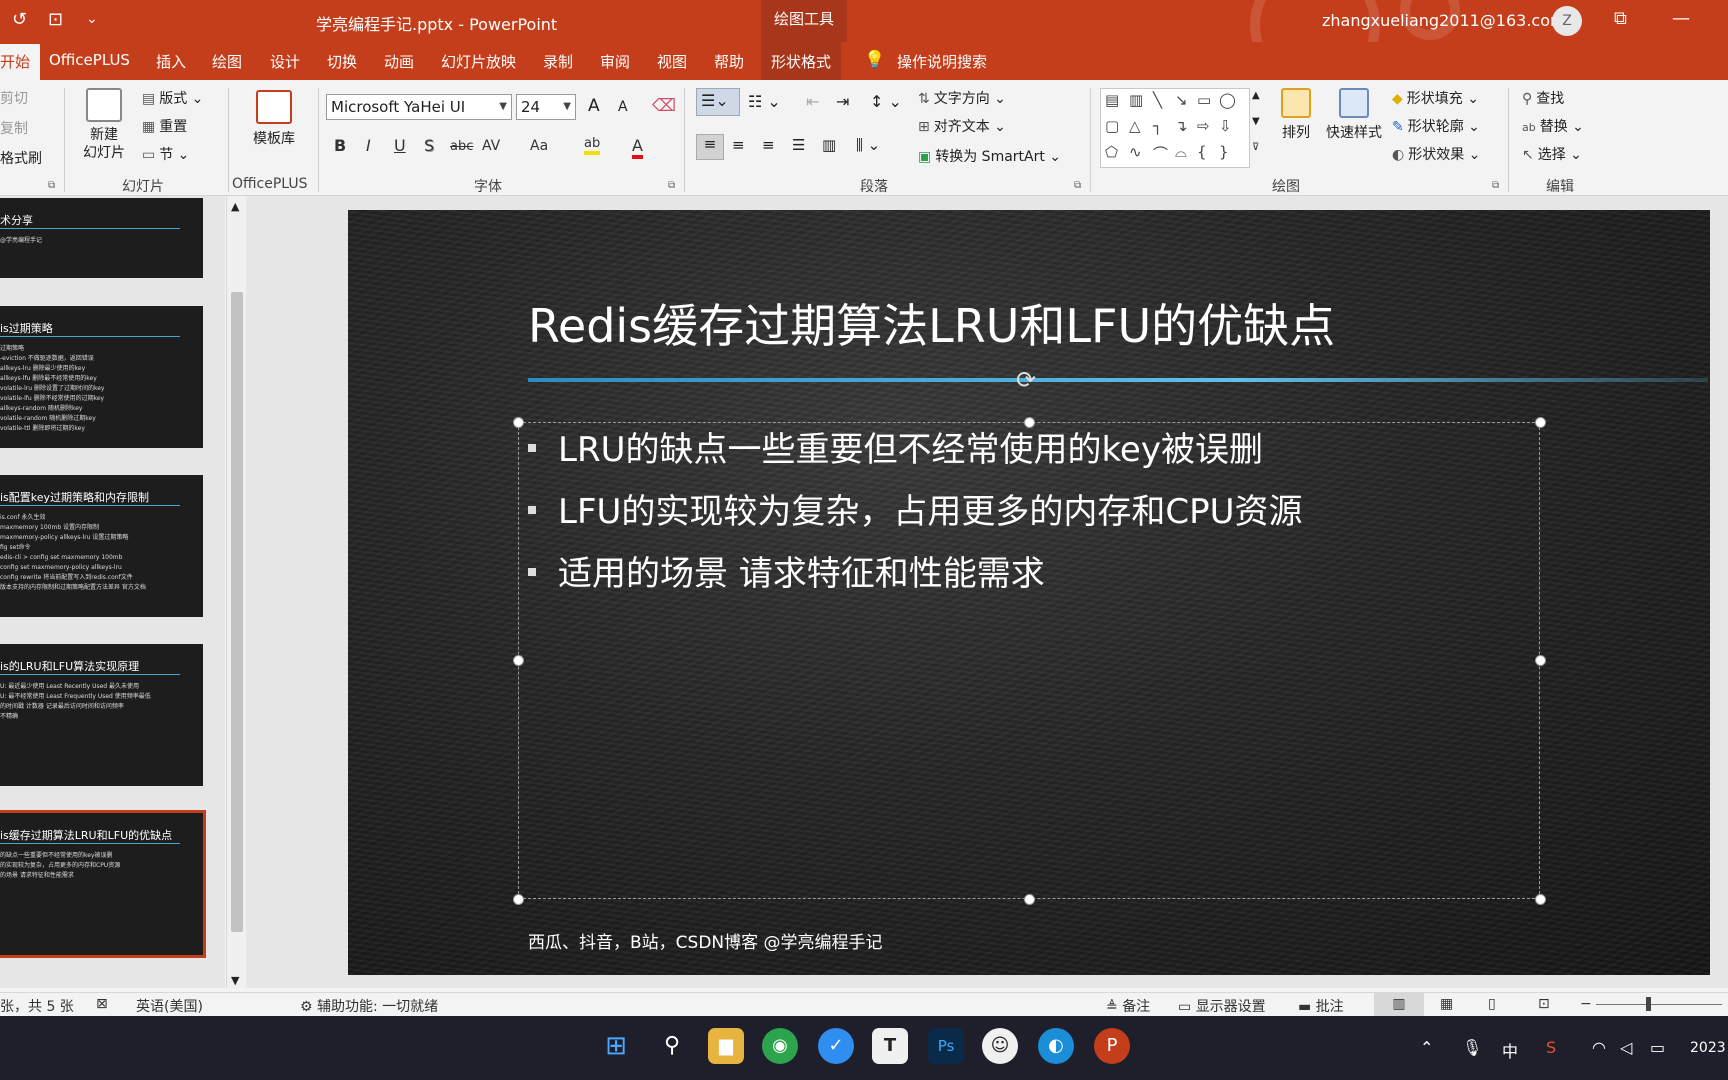 This screenshot has height=1080, width=1728. Describe the element at coordinates (1567, 21) in the screenshot. I see `avatar: Z` at that location.